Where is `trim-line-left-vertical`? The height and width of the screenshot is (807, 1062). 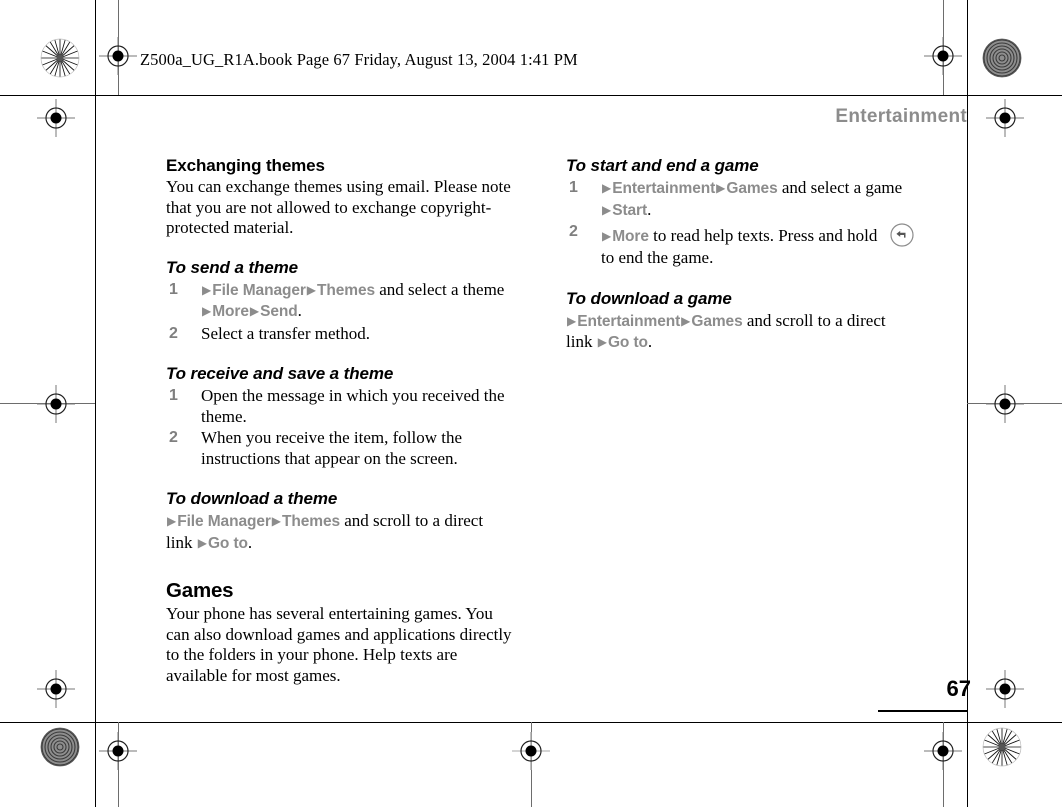
trim-line-left-vertical is located at coordinates (95, 403).